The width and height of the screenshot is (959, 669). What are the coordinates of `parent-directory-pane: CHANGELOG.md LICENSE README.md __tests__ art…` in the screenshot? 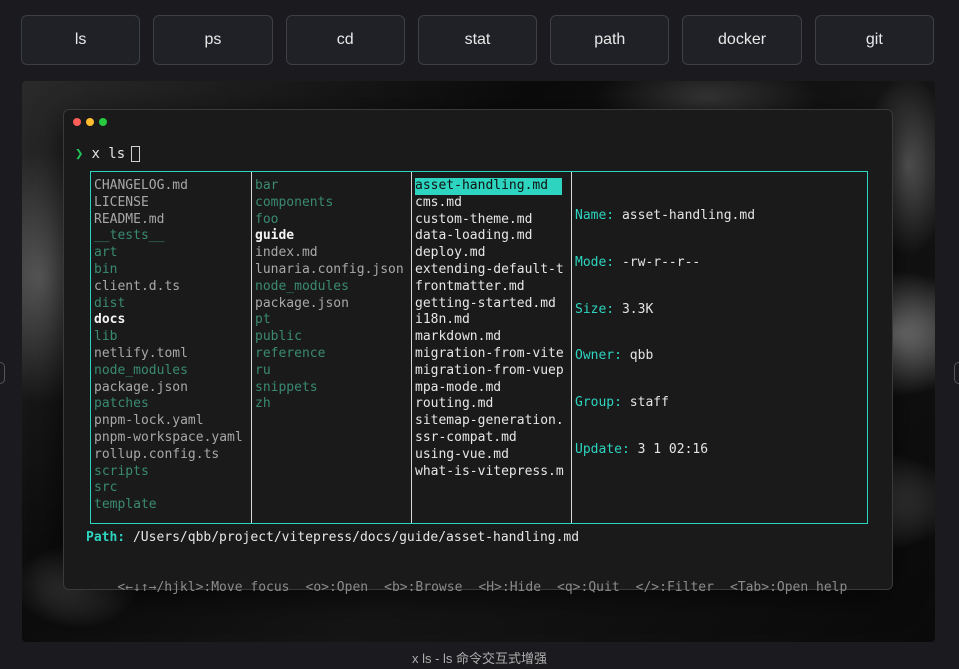 It's located at (171, 347).